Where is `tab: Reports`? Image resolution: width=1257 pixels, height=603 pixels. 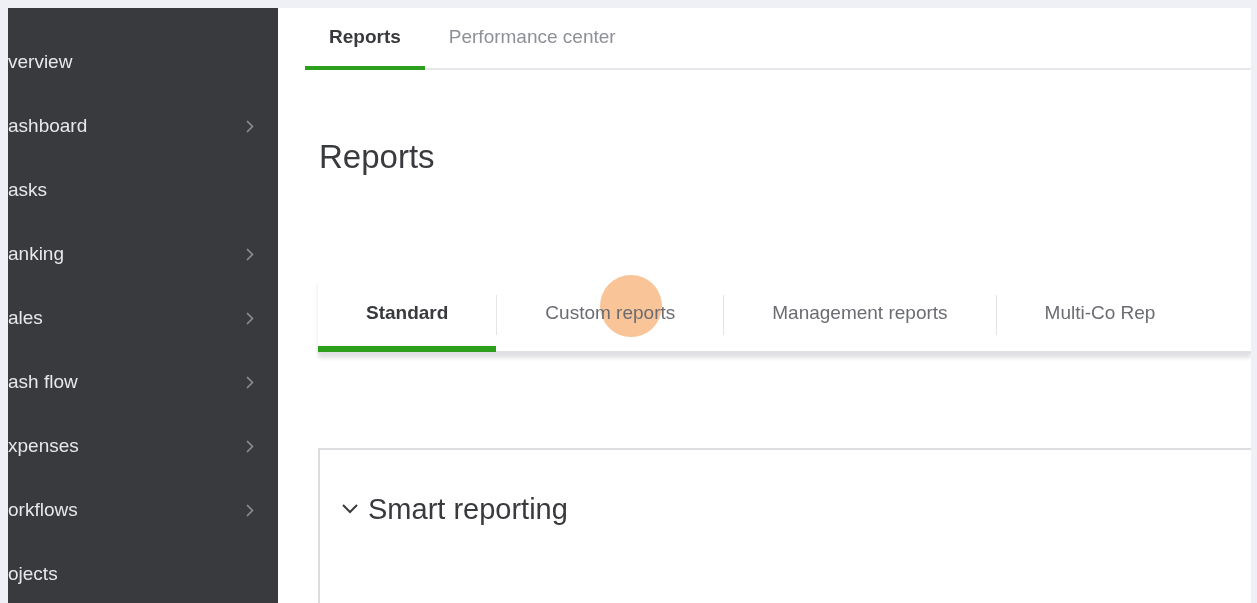 tab: Reports is located at coordinates (365, 39).